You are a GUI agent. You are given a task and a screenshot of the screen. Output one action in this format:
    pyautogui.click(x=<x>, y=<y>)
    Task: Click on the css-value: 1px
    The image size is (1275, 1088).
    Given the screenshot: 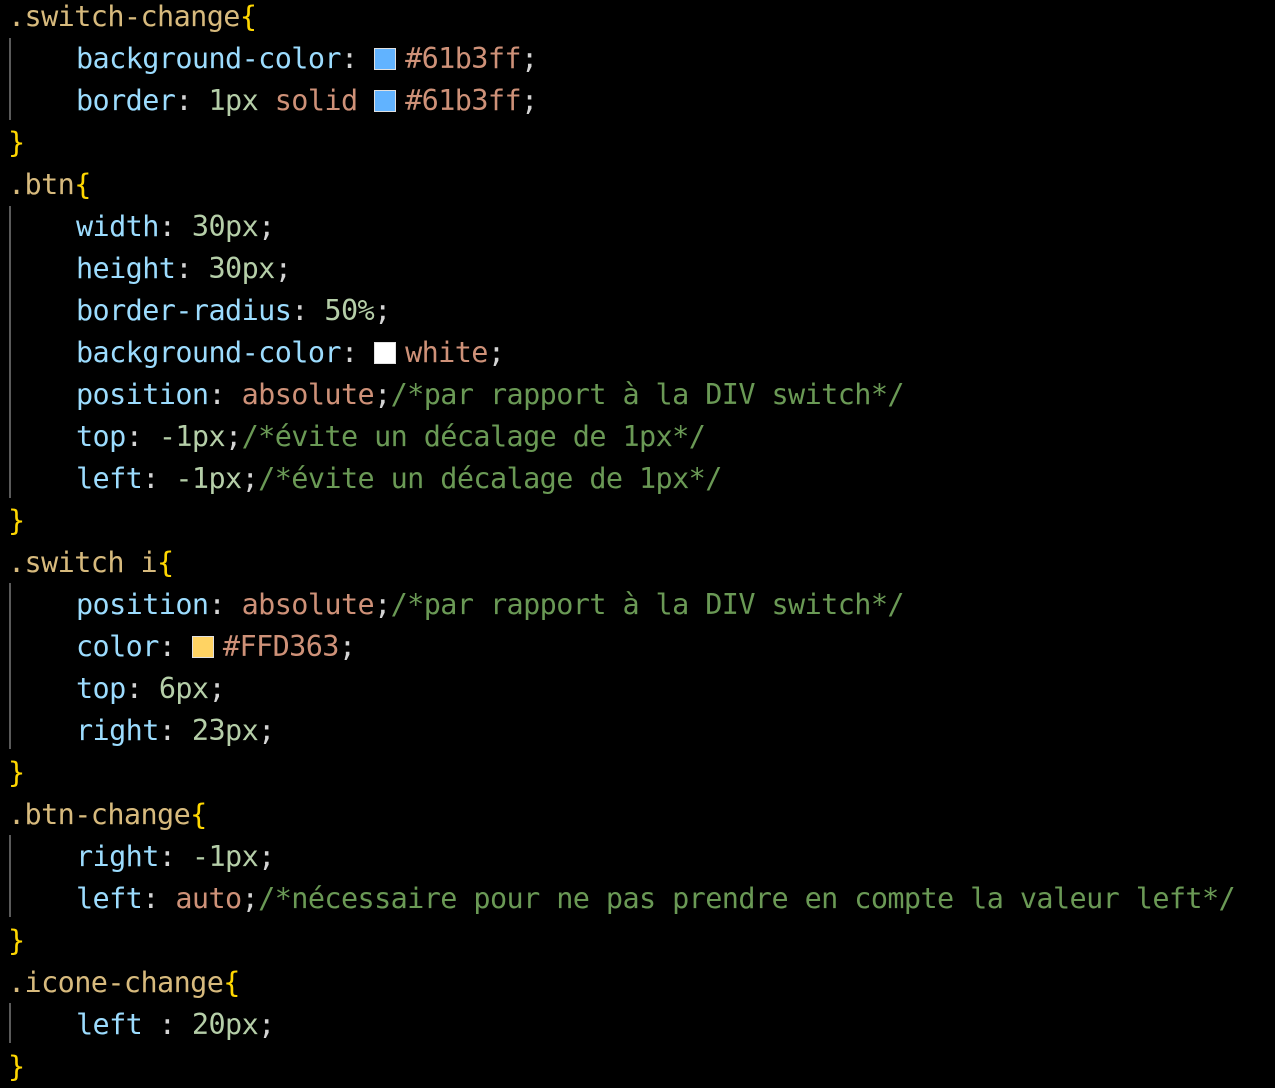 What is the action you would take?
    pyautogui.click(x=233, y=100)
    